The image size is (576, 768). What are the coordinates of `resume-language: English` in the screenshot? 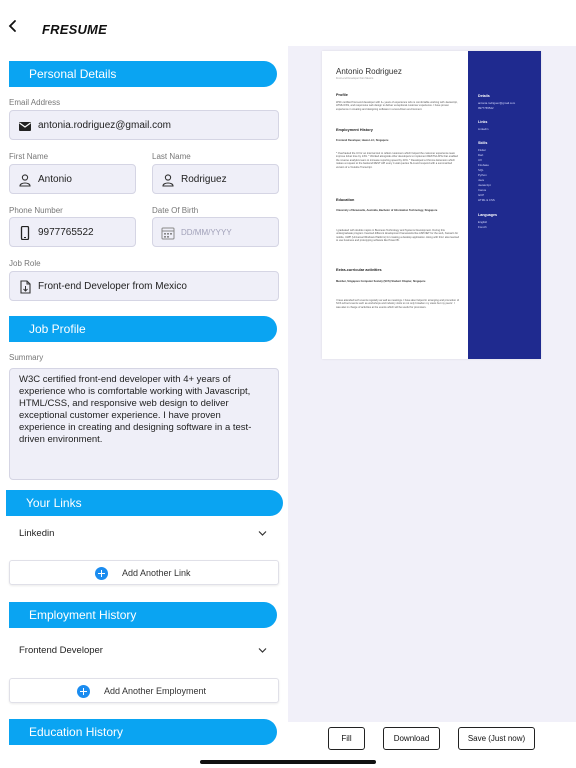 It's located at (483, 222).